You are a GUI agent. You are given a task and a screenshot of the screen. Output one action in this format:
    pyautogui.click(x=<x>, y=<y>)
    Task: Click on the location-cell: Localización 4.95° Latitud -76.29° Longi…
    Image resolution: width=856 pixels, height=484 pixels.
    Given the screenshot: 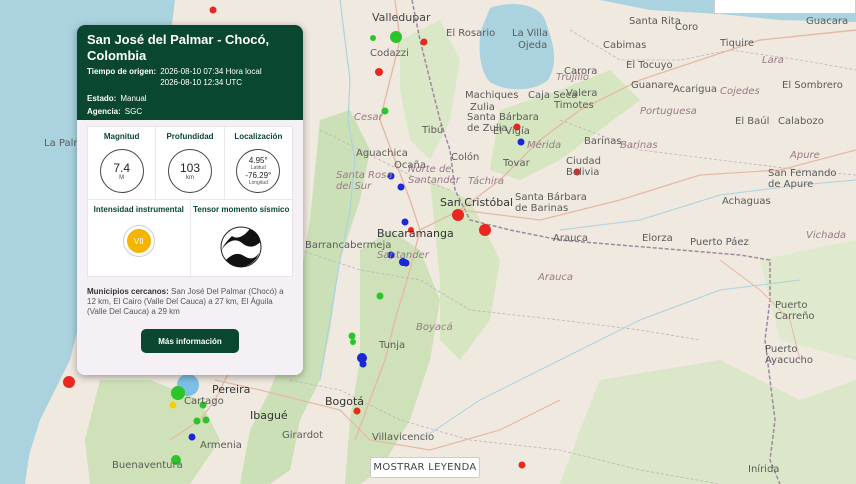 What is the action you would take?
    pyautogui.click(x=258, y=163)
    